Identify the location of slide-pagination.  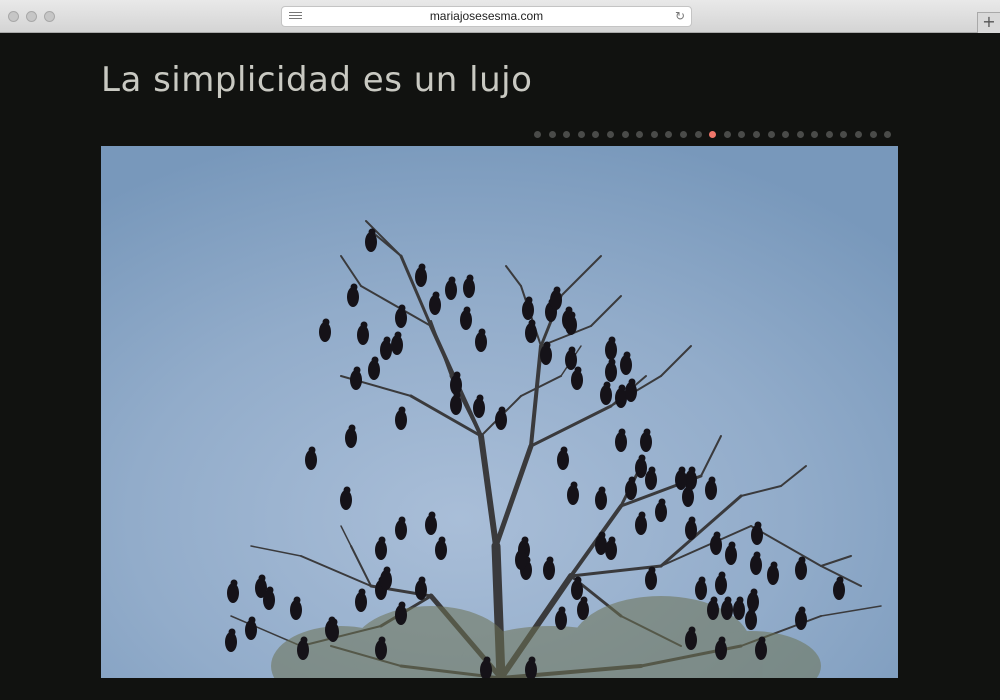
(716, 135).